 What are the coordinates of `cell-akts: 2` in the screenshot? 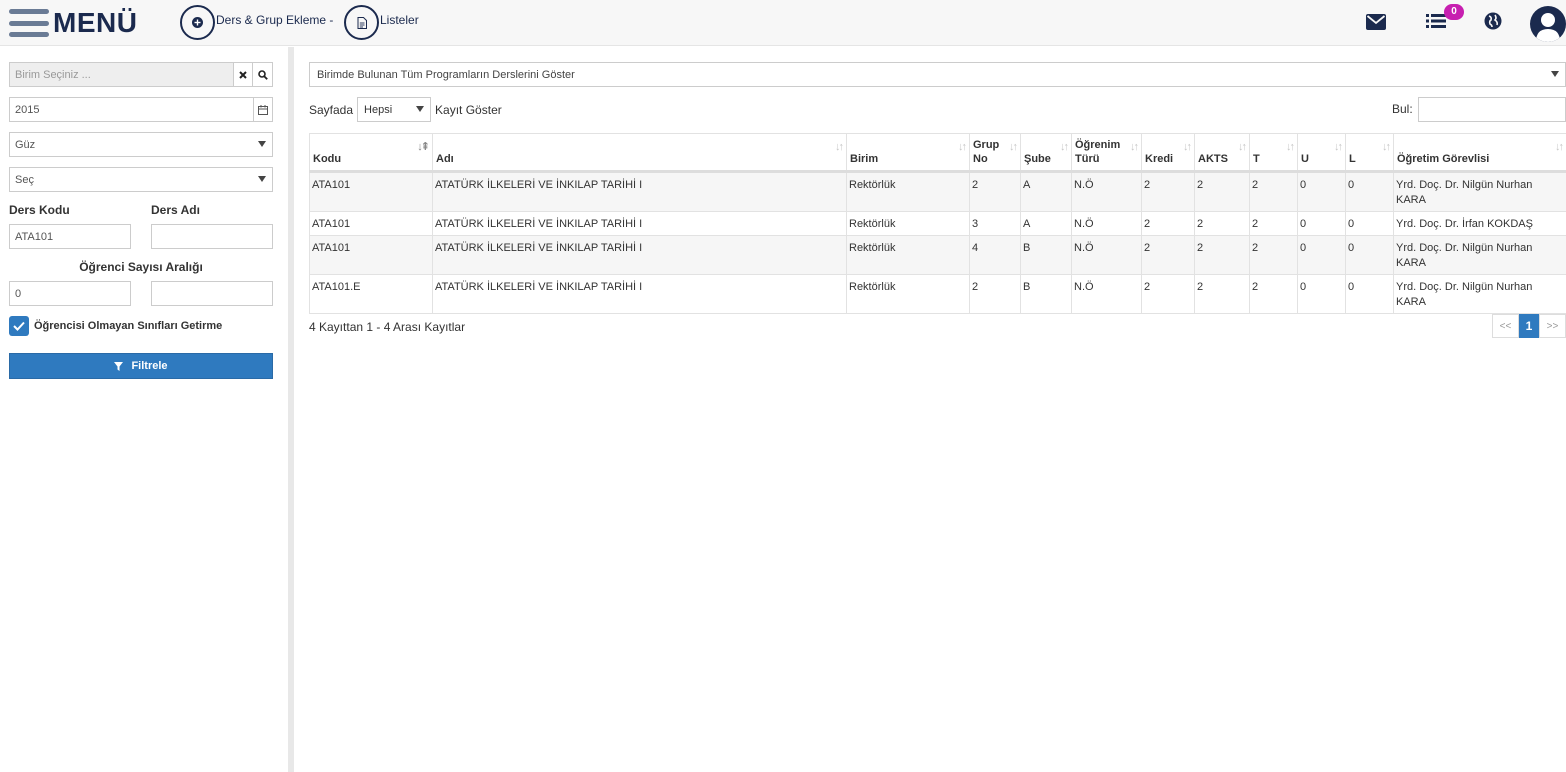 It's located at (1222, 191).